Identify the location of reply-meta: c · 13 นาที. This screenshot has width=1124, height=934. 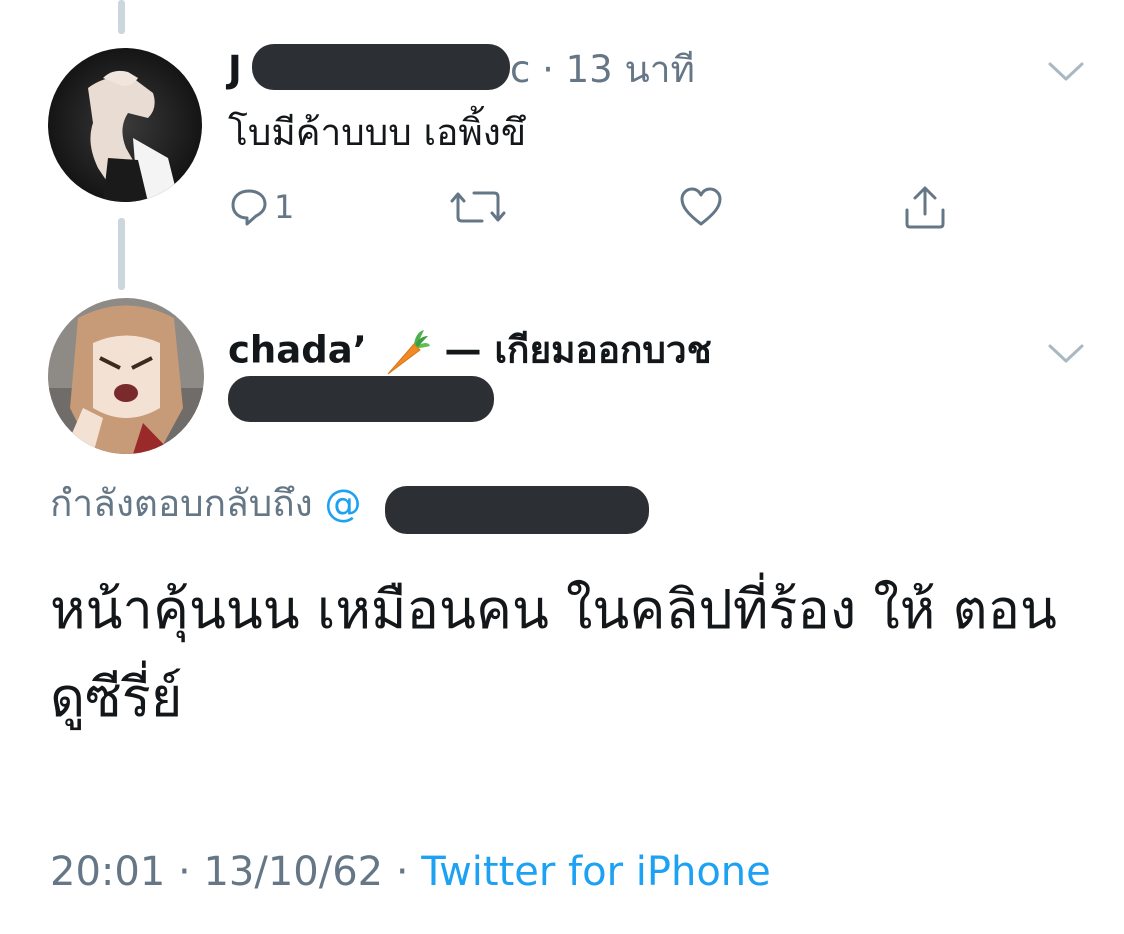
(602, 70).